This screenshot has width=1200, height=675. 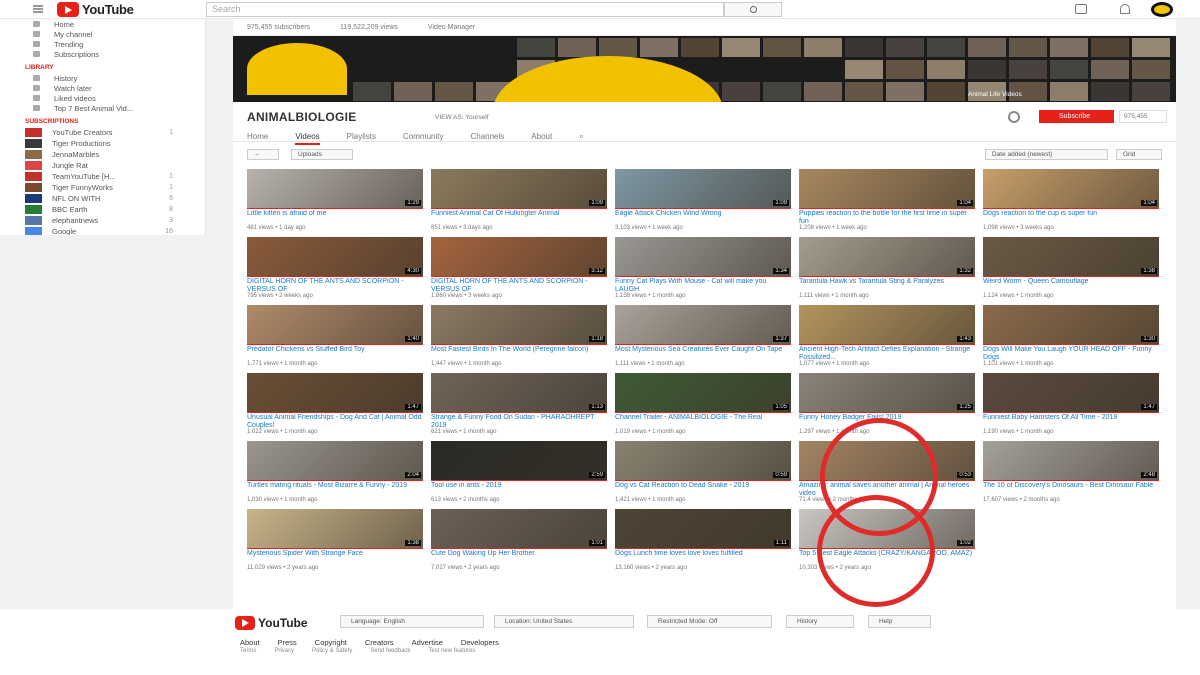 What do you see at coordinates (427, 642) in the screenshot?
I see `footer-link: Advertise` at bounding box center [427, 642].